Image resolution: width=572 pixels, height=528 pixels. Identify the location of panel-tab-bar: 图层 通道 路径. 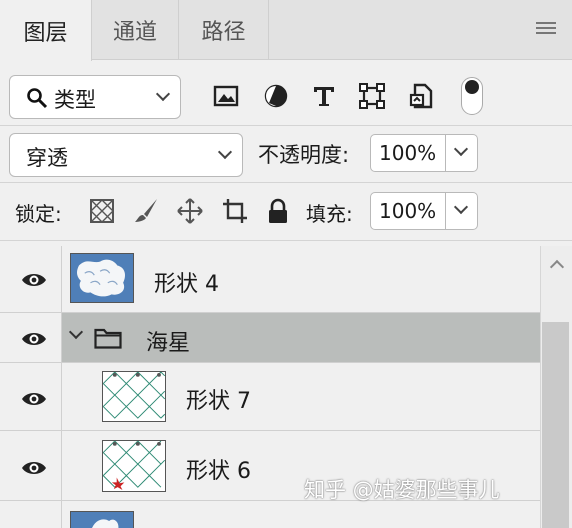
(286, 30).